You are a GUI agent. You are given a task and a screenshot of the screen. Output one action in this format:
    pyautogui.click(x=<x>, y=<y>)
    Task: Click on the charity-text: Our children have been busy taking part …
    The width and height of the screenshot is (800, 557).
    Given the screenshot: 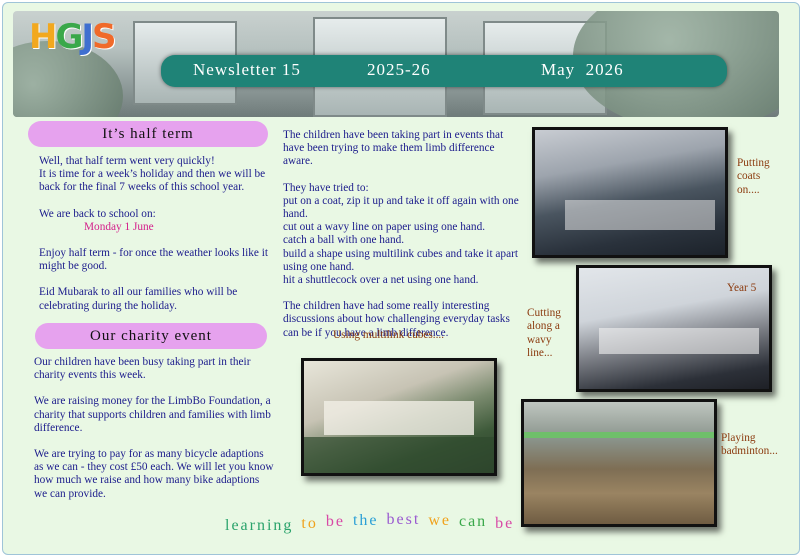 What is the action you would take?
    pyautogui.click(x=154, y=435)
    